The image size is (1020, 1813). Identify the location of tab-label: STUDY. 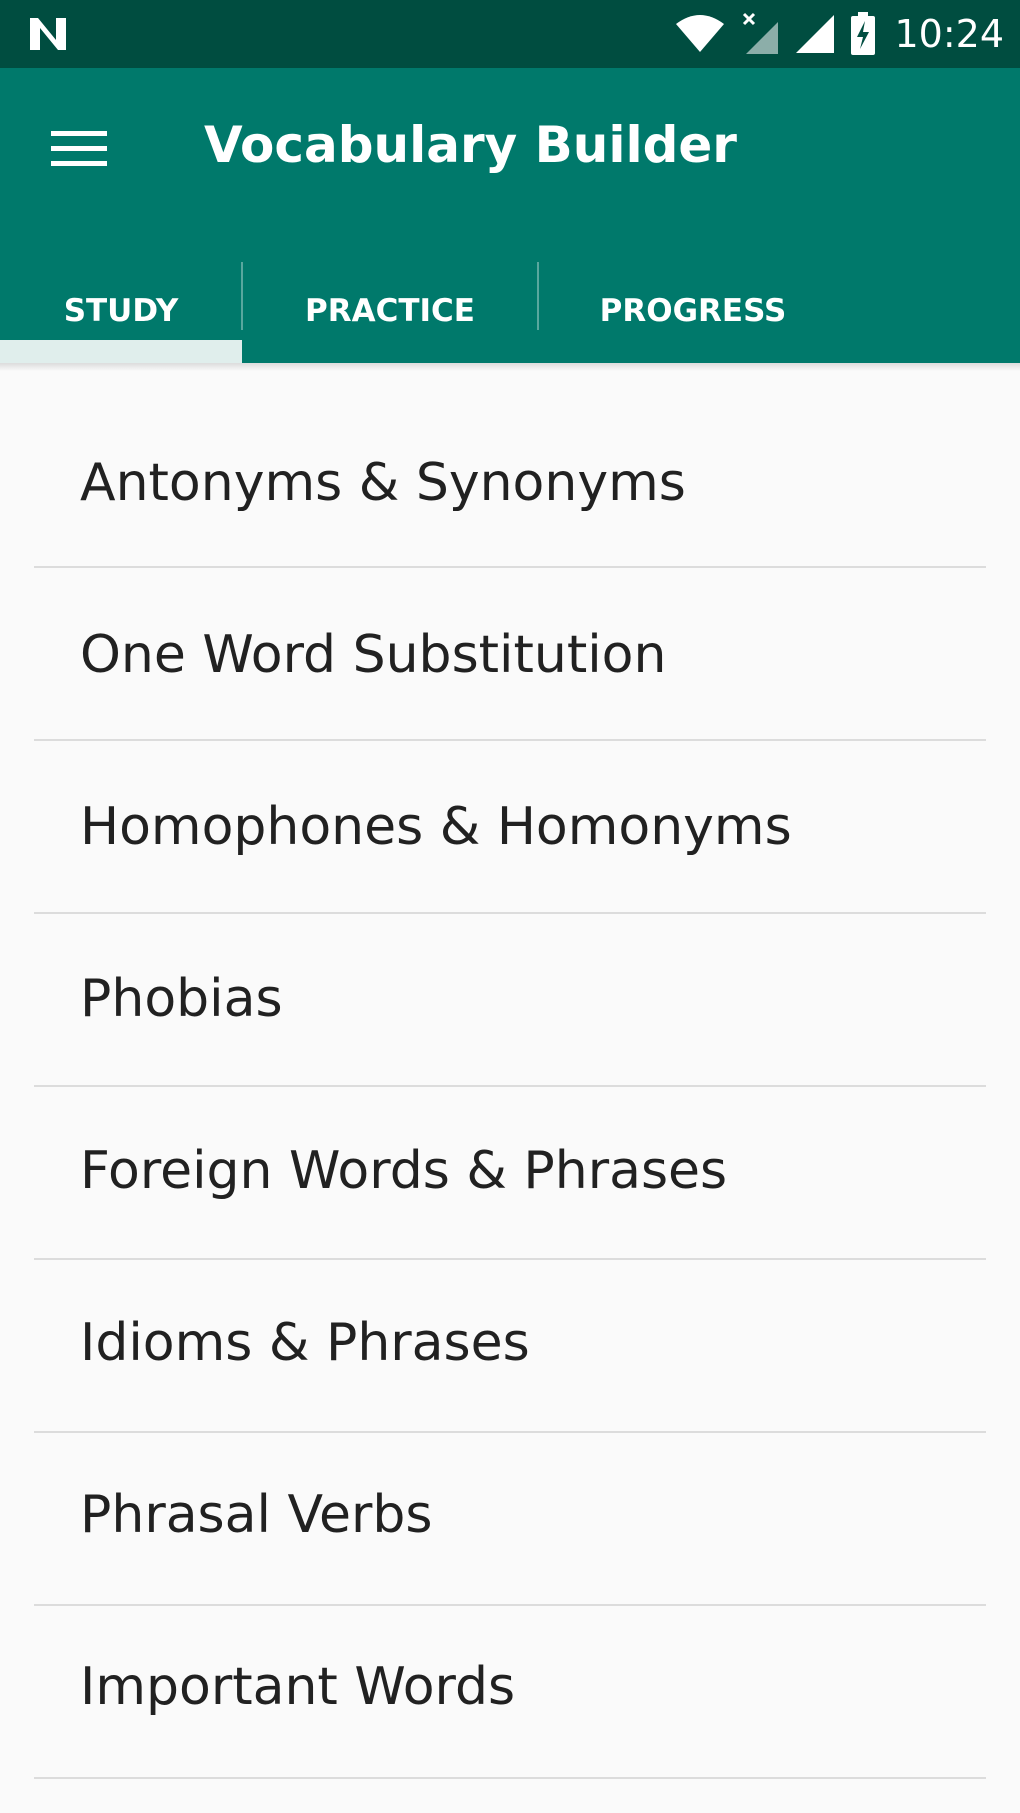
(121, 310).